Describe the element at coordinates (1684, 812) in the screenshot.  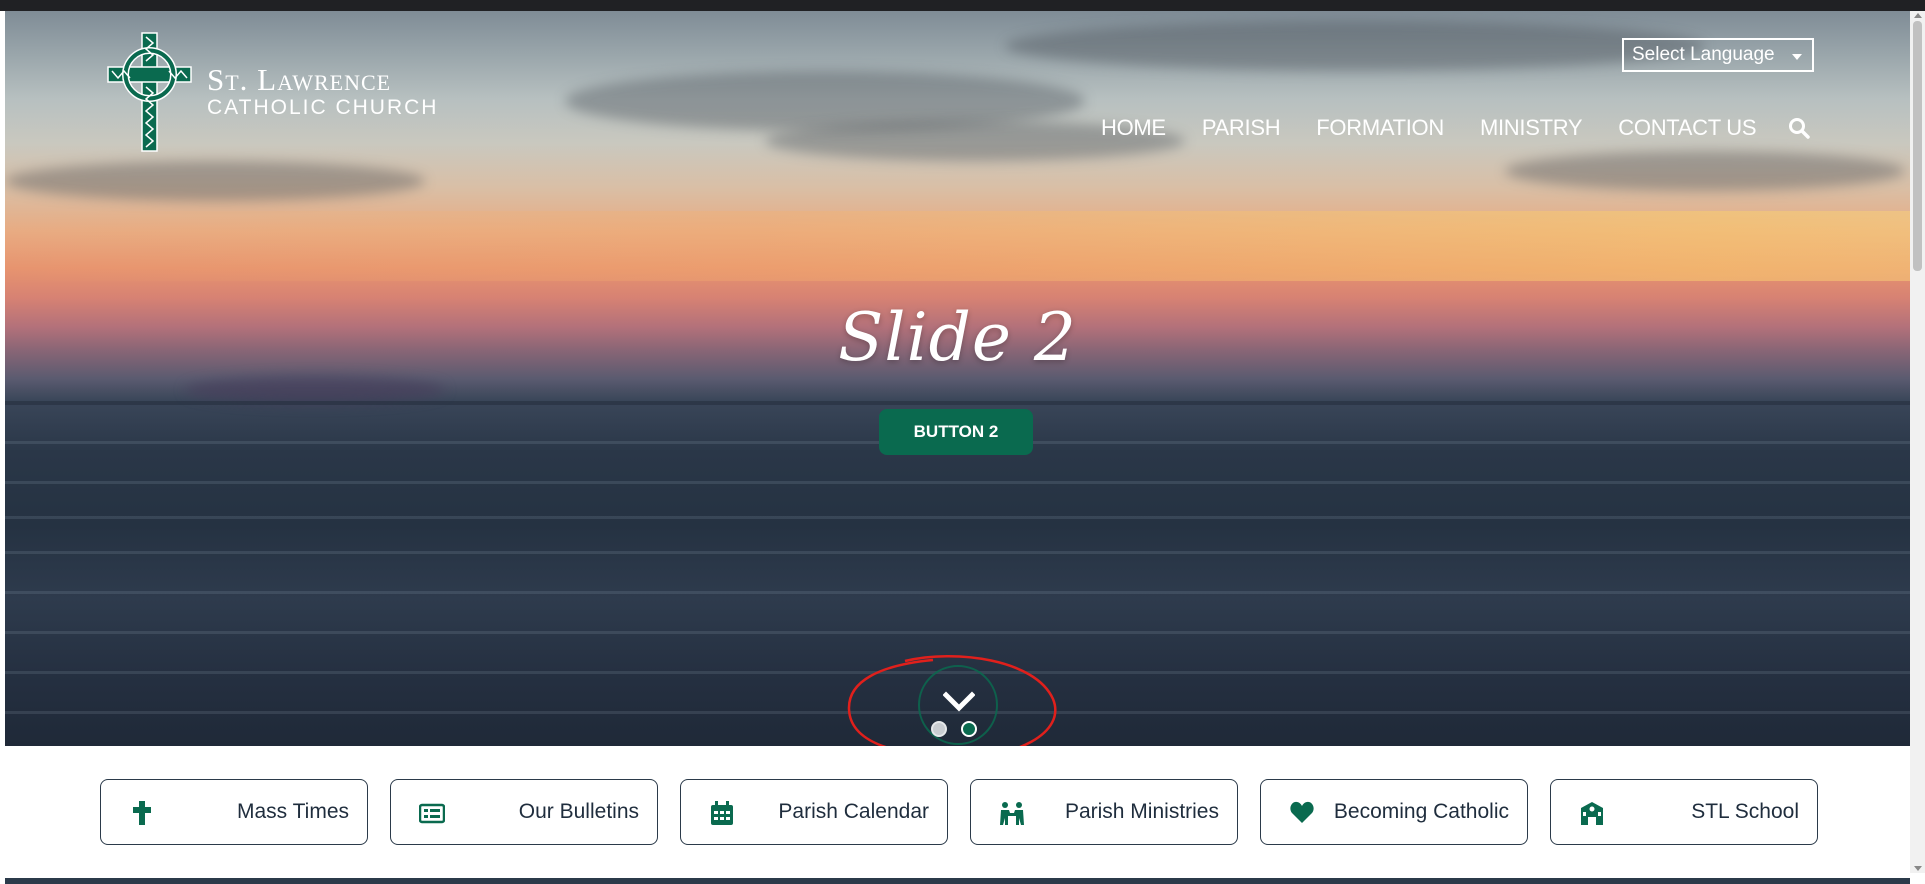
I see `quicklink-stl-school: STL School` at that location.